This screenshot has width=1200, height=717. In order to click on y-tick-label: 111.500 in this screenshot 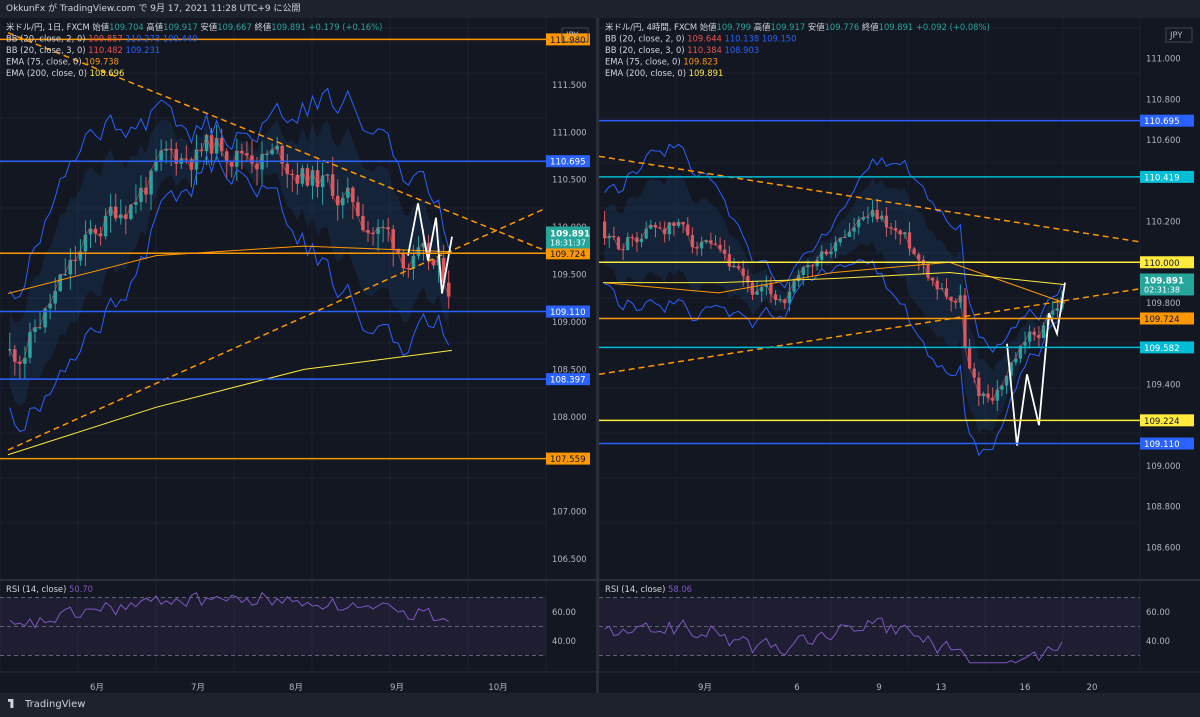, I will do `click(569, 85)`.